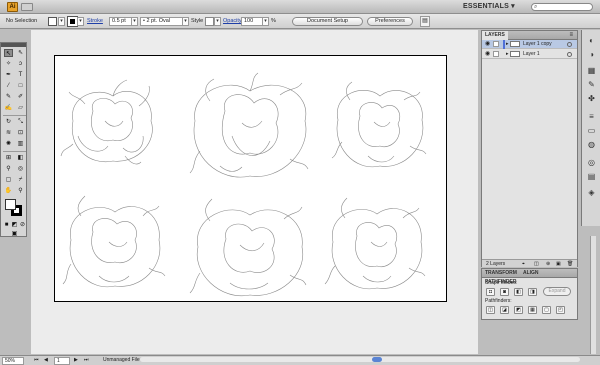 The height and width of the screenshot is (365, 600). I want to click on blob-brush-tool-icon: ✍, so click(8, 108).